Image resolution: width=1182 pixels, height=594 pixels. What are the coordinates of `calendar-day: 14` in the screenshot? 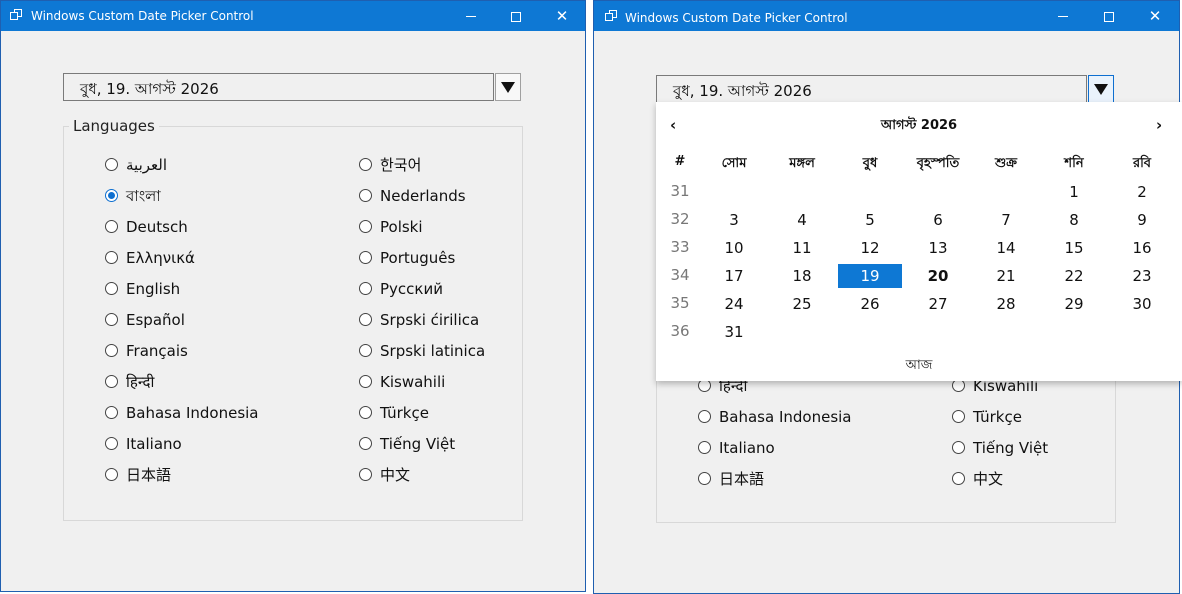 It's located at (1006, 248).